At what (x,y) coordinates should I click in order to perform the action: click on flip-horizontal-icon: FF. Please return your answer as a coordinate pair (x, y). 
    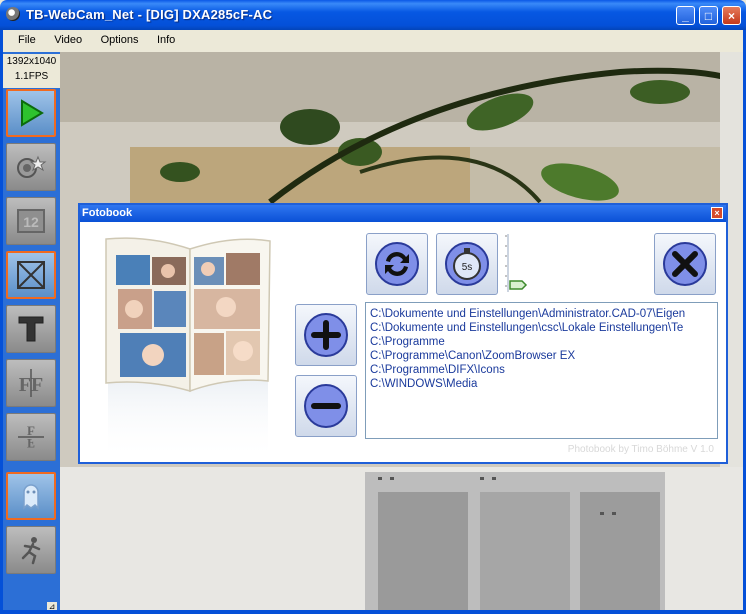
    Looking at the image, I should click on (31, 383).